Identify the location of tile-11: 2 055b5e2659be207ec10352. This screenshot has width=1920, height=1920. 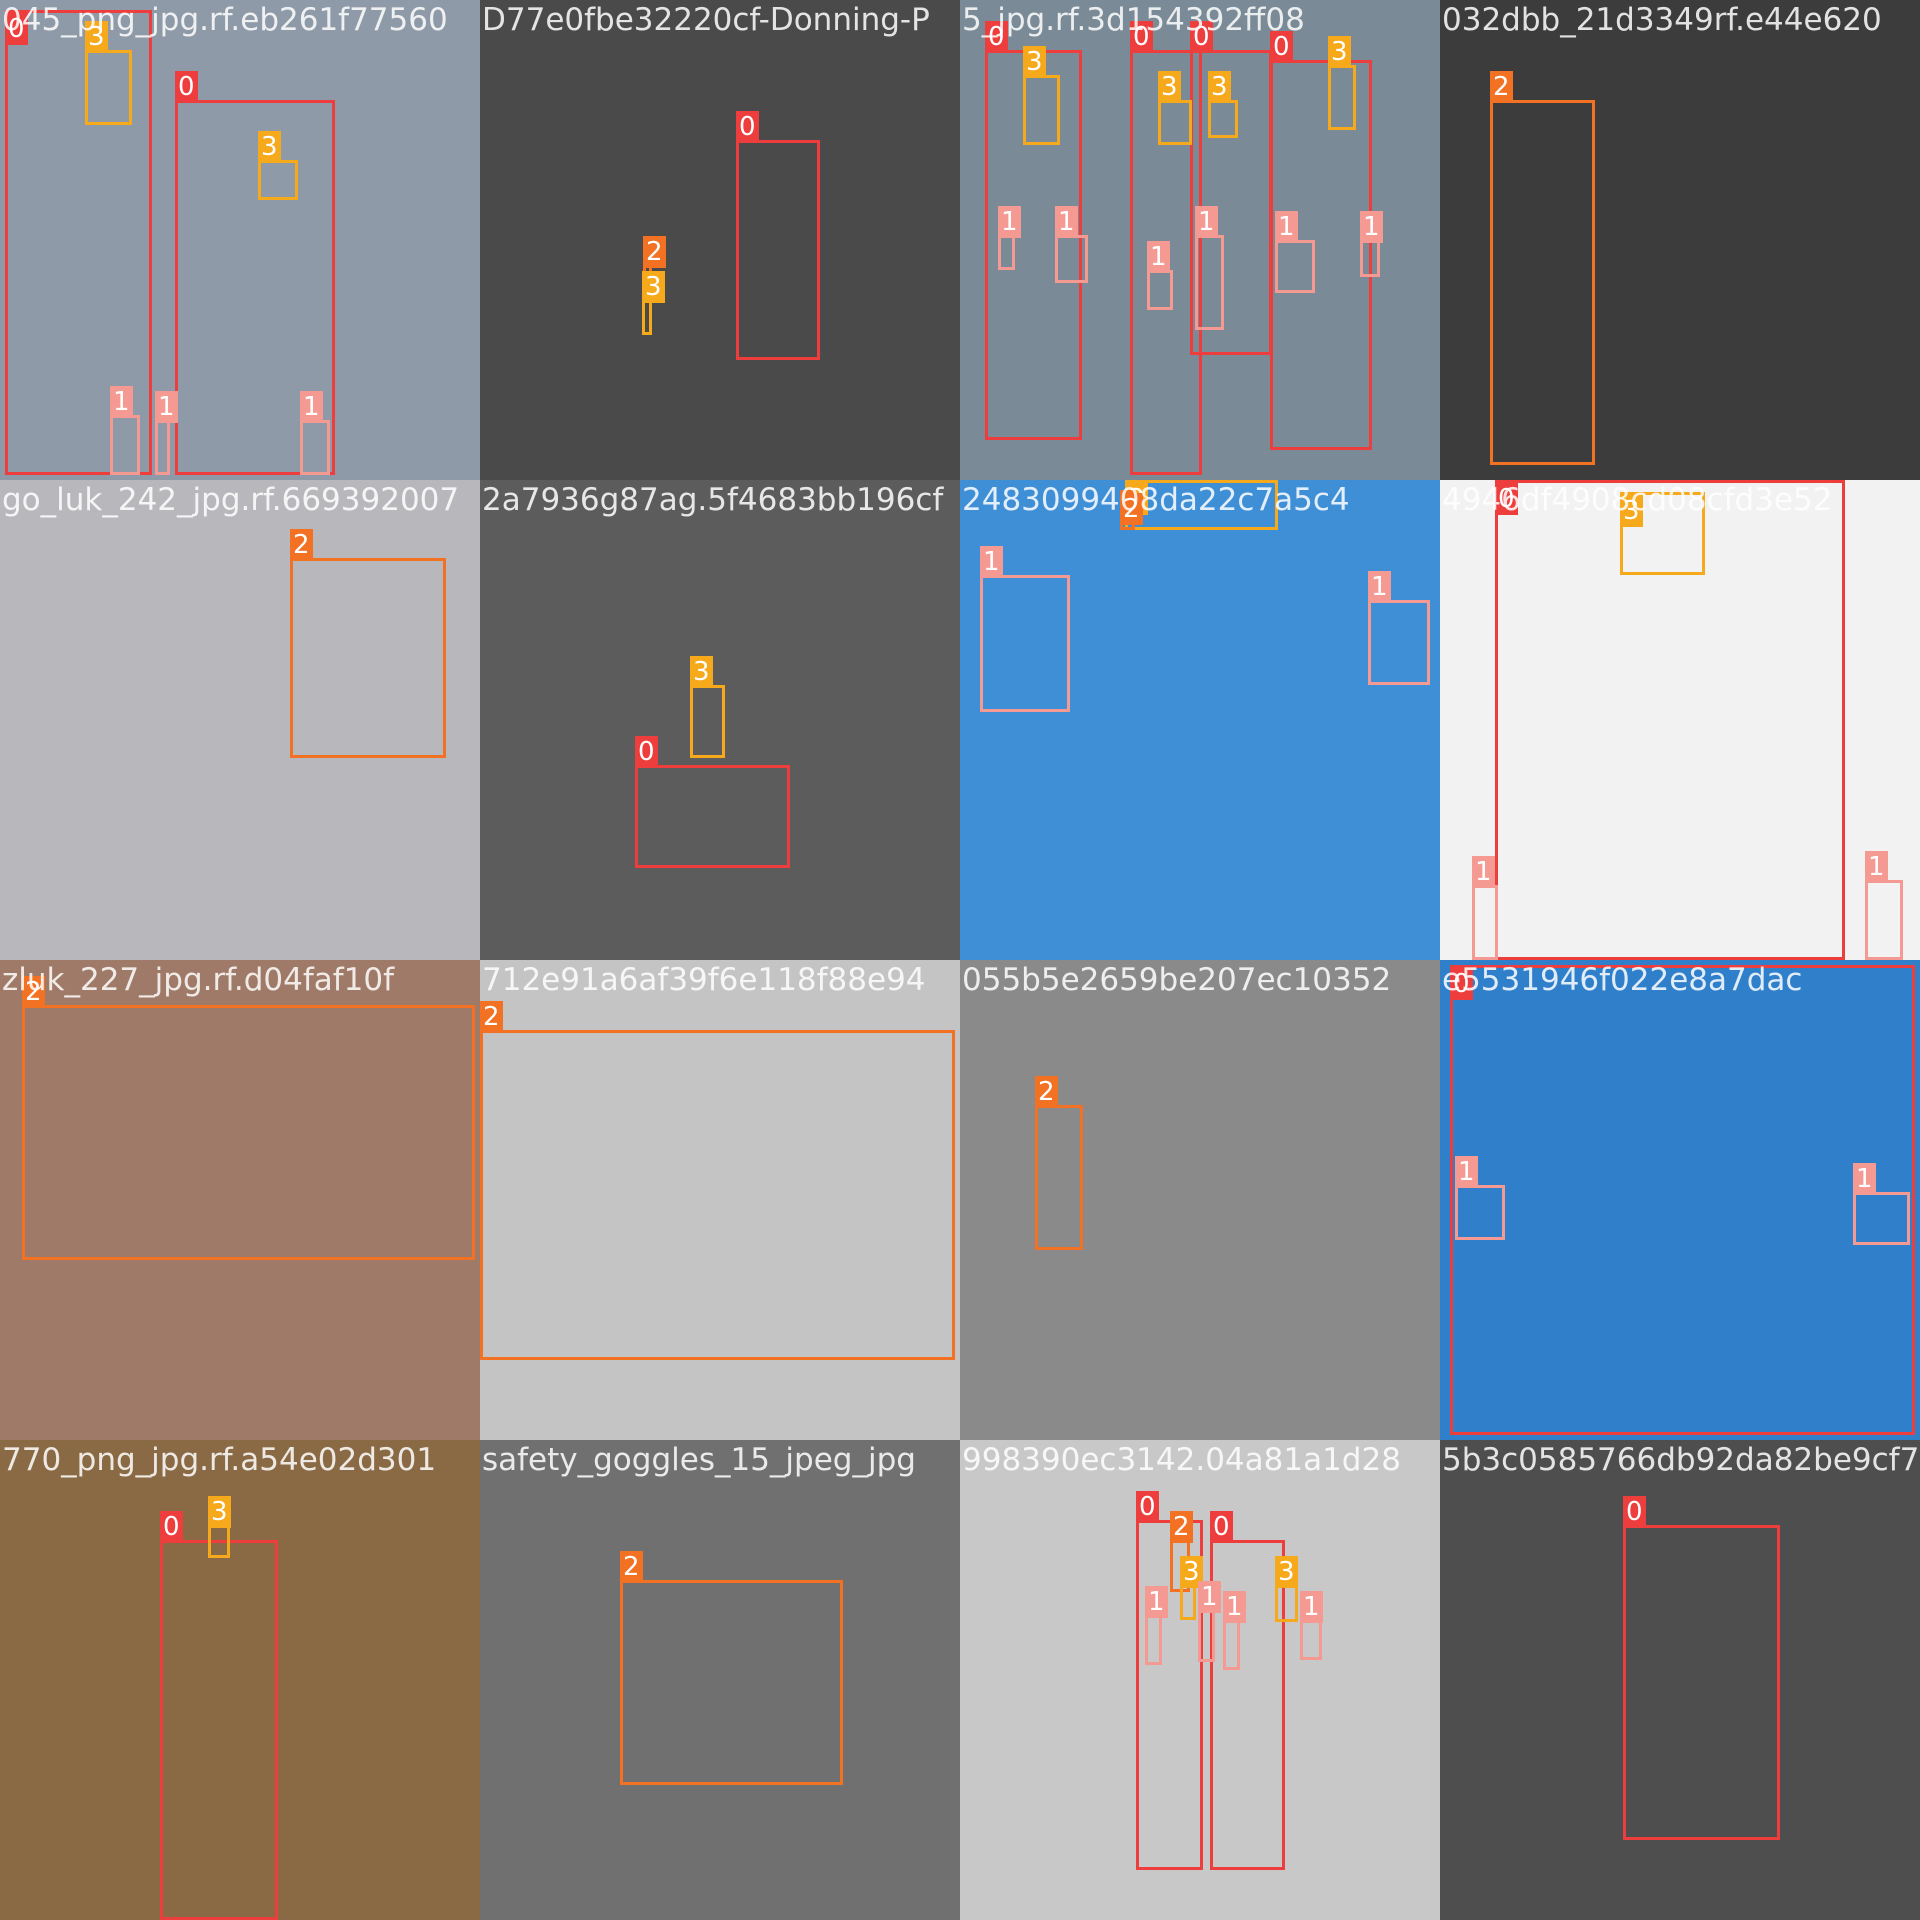
(1200, 1200).